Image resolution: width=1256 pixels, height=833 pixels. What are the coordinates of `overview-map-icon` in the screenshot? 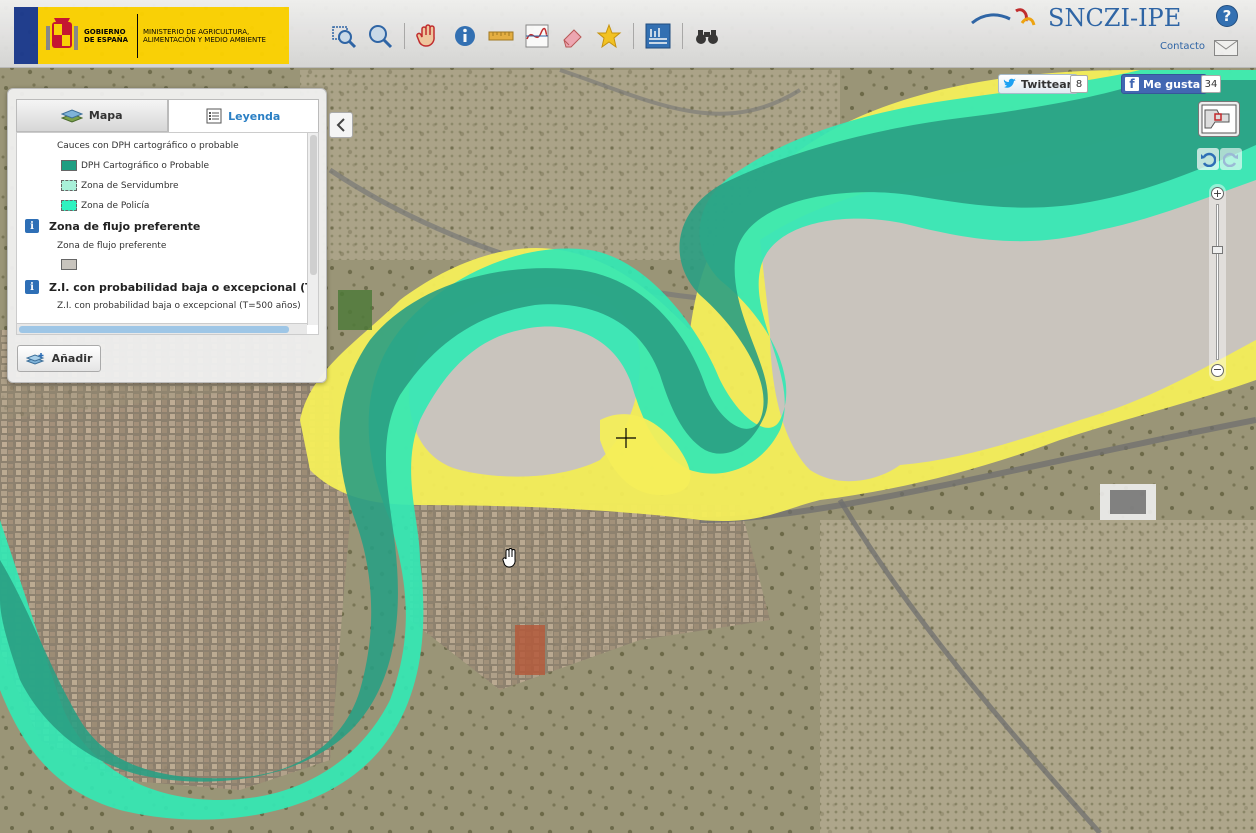 It's located at (1219, 119).